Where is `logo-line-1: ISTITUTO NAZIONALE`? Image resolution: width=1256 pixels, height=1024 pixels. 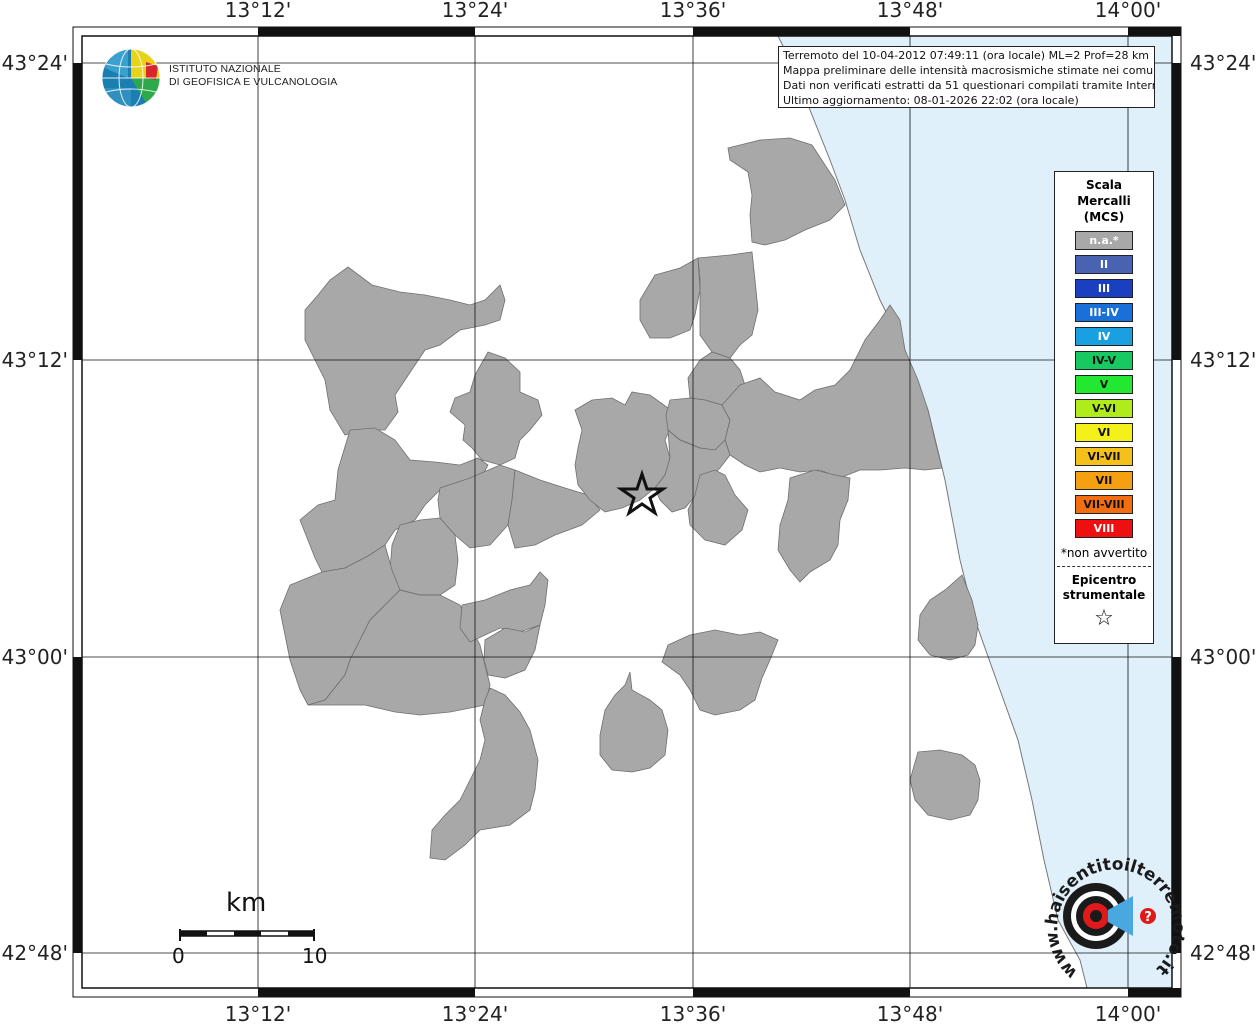 logo-line-1: ISTITUTO NAZIONALE is located at coordinates (225, 69).